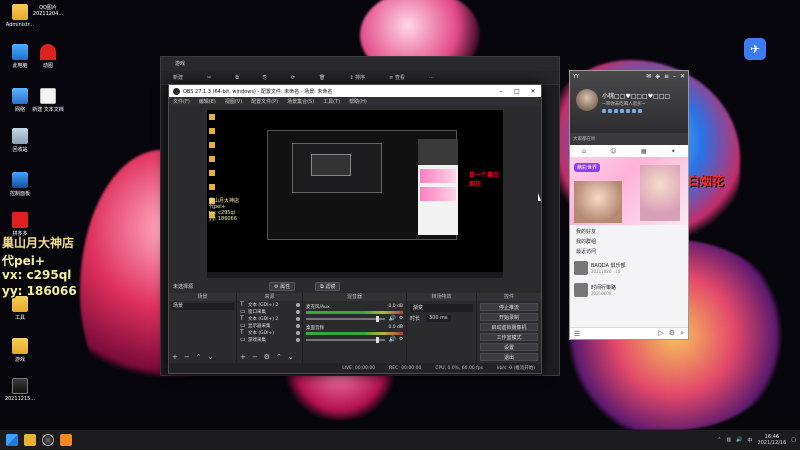  I want to click on stop-streaming-button: 停止推流, so click(509, 307).